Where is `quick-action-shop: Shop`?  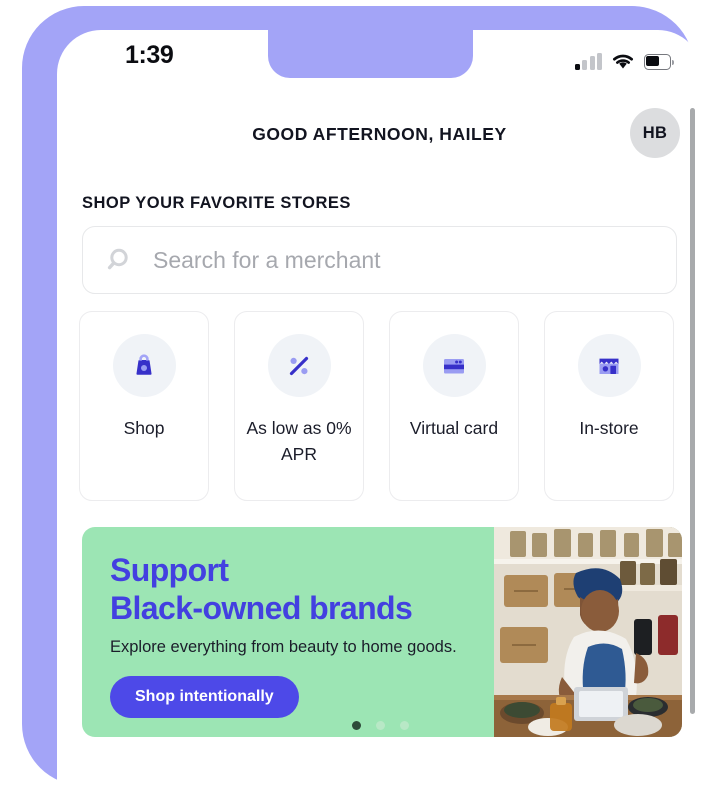
quick-action-shop: Shop is located at coordinates (144, 406).